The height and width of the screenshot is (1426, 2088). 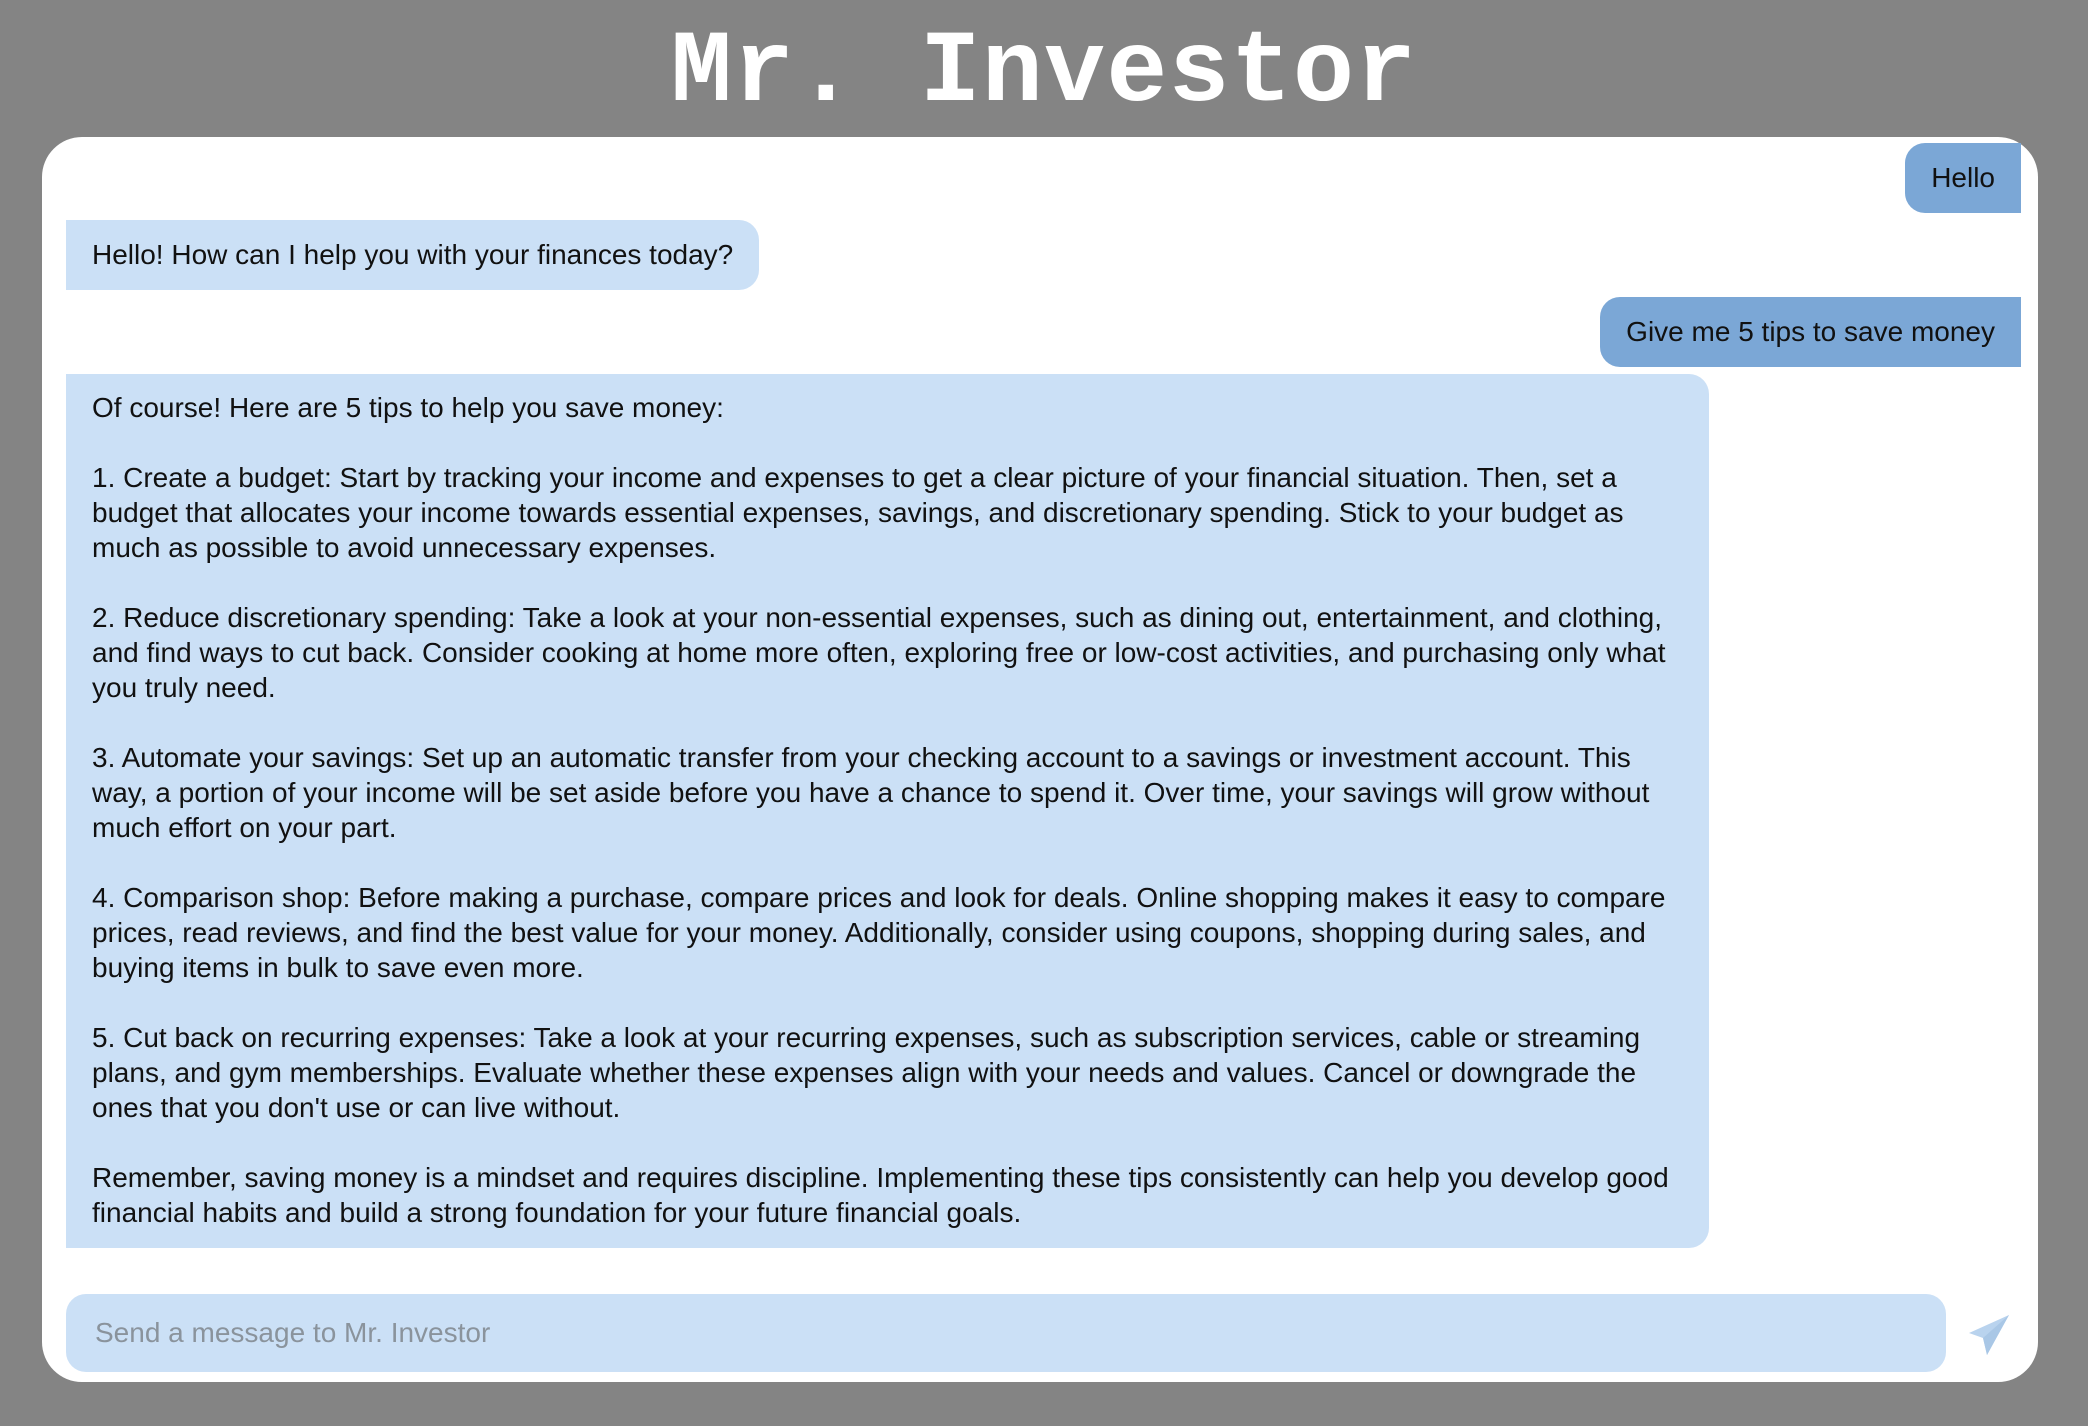 I want to click on message-input, so click(x=1006, y=1333).